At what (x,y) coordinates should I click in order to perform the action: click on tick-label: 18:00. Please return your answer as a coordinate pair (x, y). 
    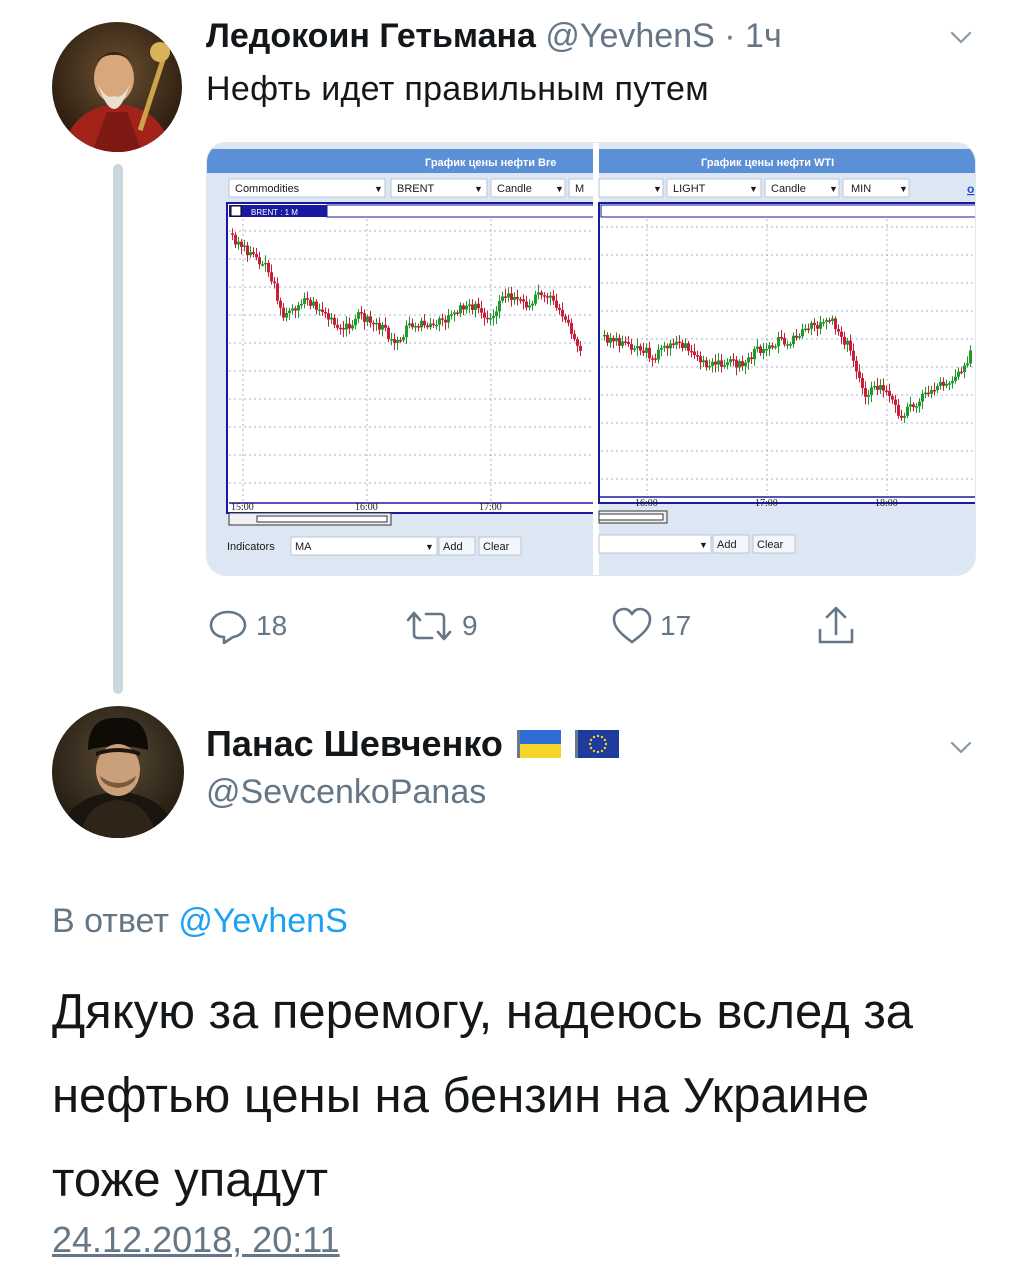
    Looking at the image, I should click on (886, 503).